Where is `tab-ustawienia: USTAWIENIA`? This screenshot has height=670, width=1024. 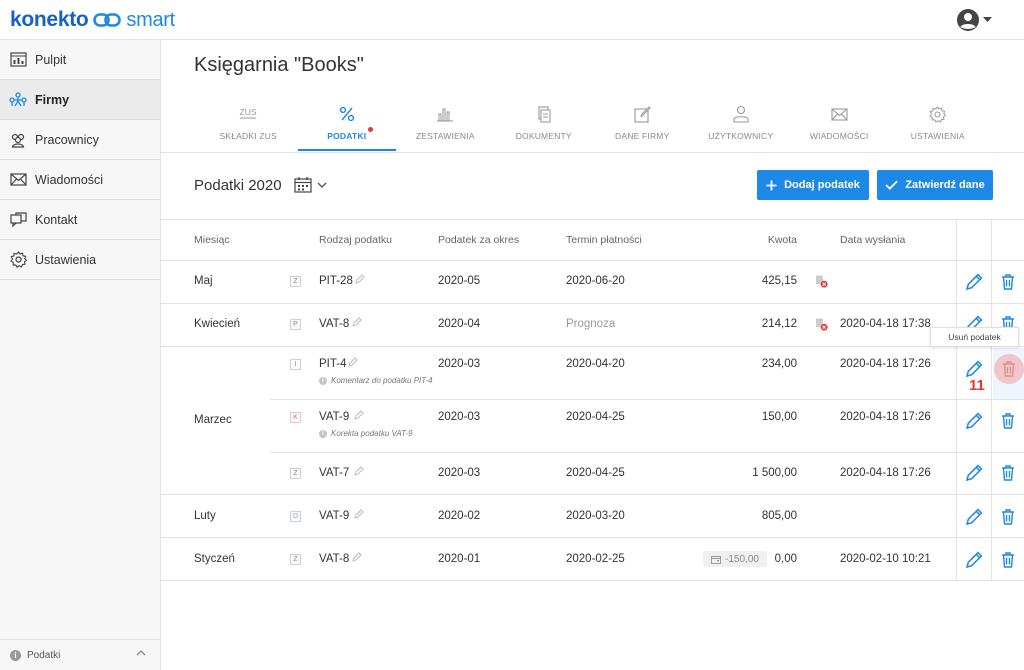
tab-ustawienia: USTAWIENIA is located at coordinates (938, 124).